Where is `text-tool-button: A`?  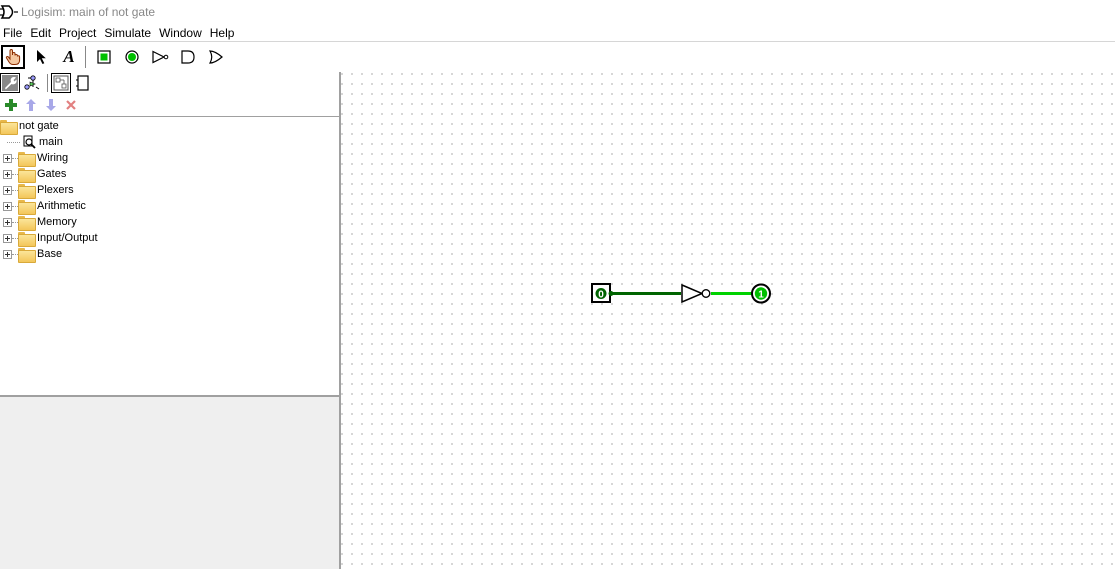
text-tool-button: A is located at coordinates (69, 57).